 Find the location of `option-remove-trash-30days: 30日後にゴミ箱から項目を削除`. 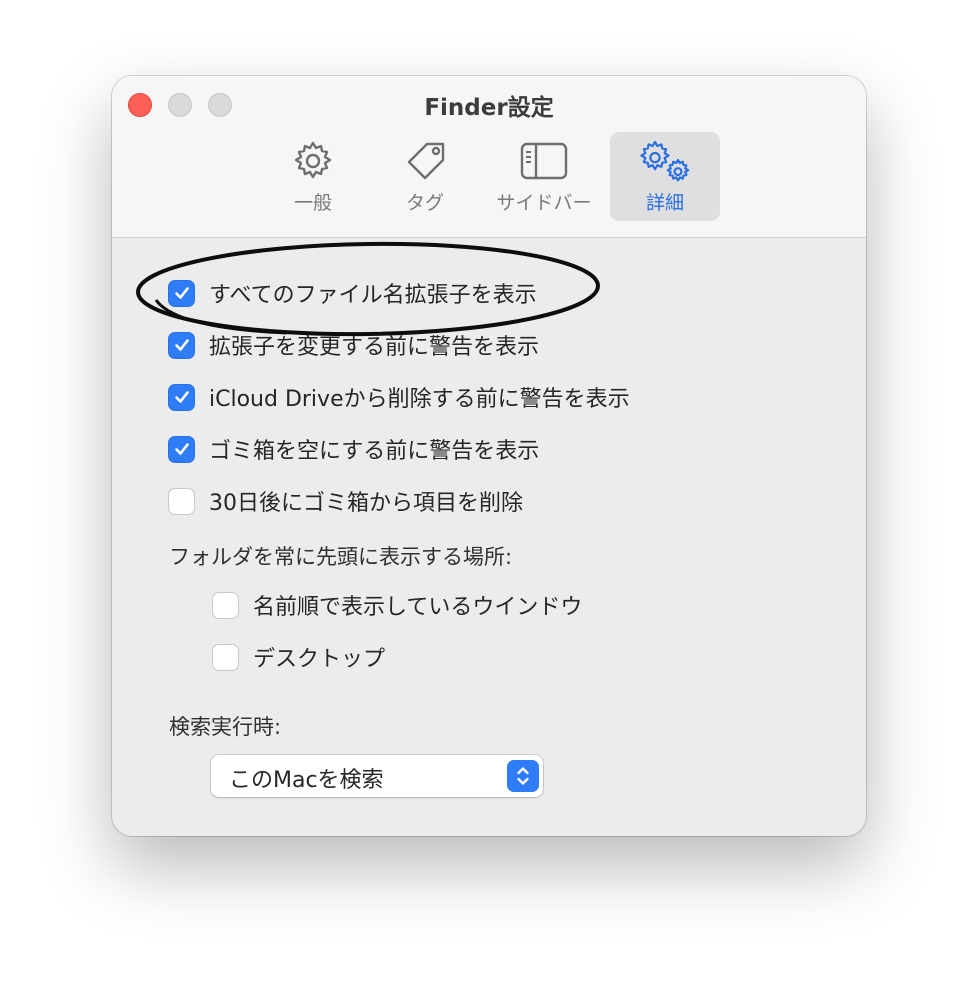

option-remove-trash-30days: 30日後にゴミ箱から項目を削除 is located at coordinates (345, 501).